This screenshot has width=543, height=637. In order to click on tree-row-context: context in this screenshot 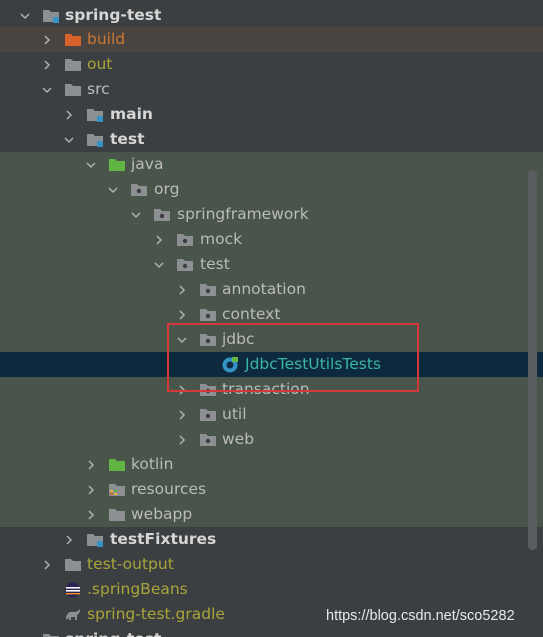, I will do `click(271, 314)`.